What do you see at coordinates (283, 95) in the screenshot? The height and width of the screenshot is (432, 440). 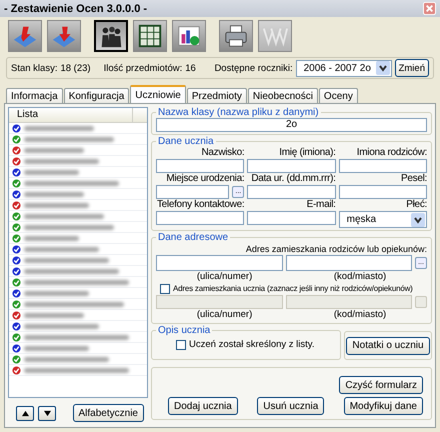 I see `tab: Nieobecności` at bounding box center [283, 95].